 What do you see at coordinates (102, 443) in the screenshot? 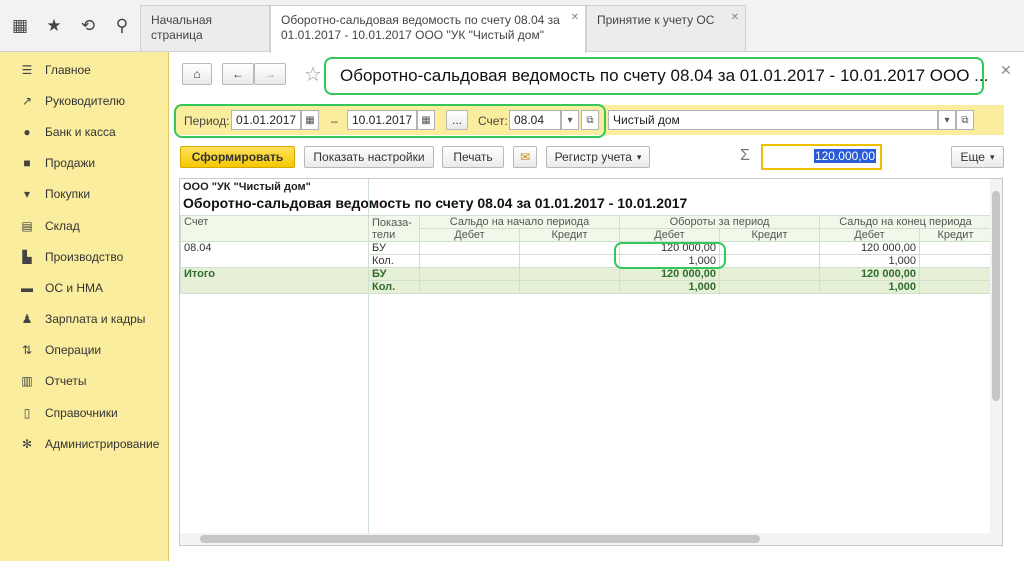
I see `sidebar-item-label: Администрирование` at bounding box center [102, 443].